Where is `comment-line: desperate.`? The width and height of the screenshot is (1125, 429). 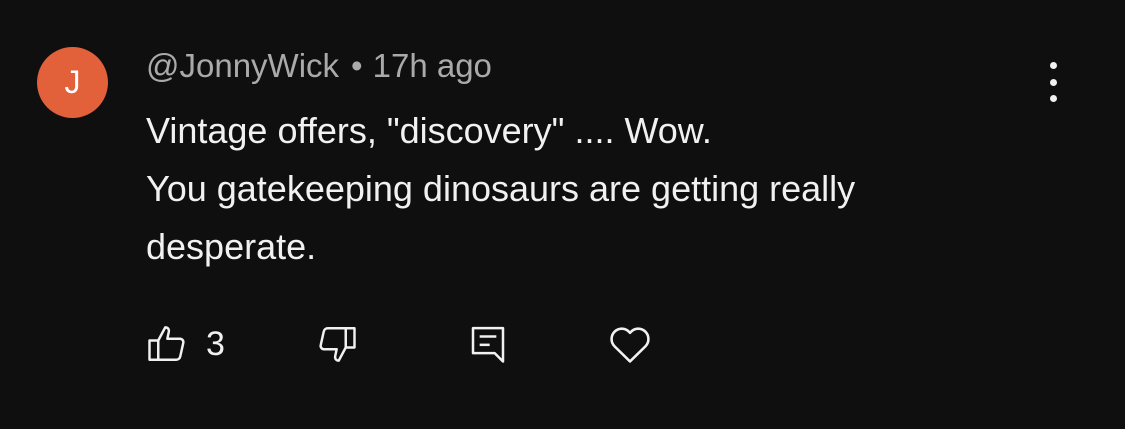
comment-line: desperate. is located at coordinates (231, 246).